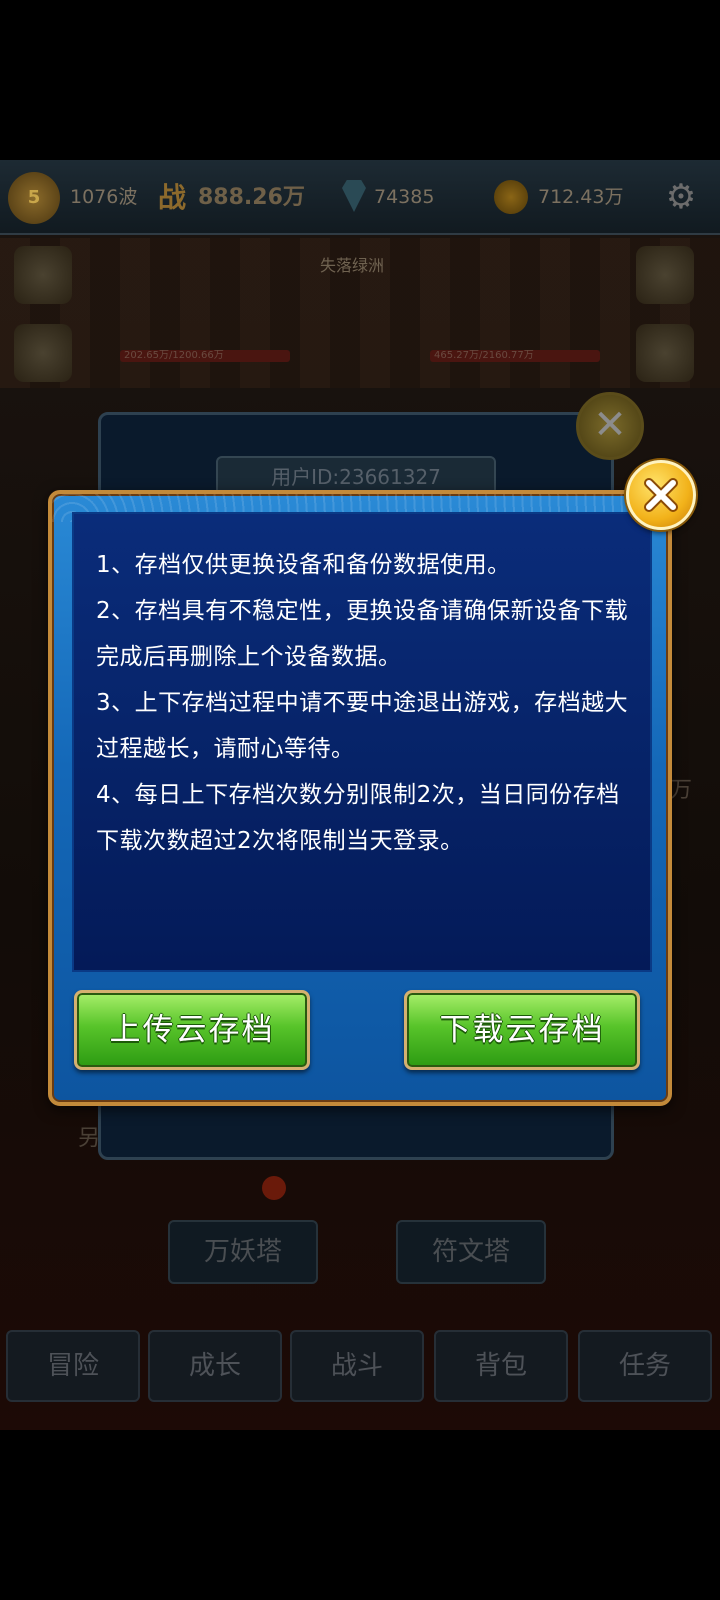  What do you see at coordinates (681, 197) in the screenshot?
I see `gear-icon: ⚙` at bounding box center [681, 197].